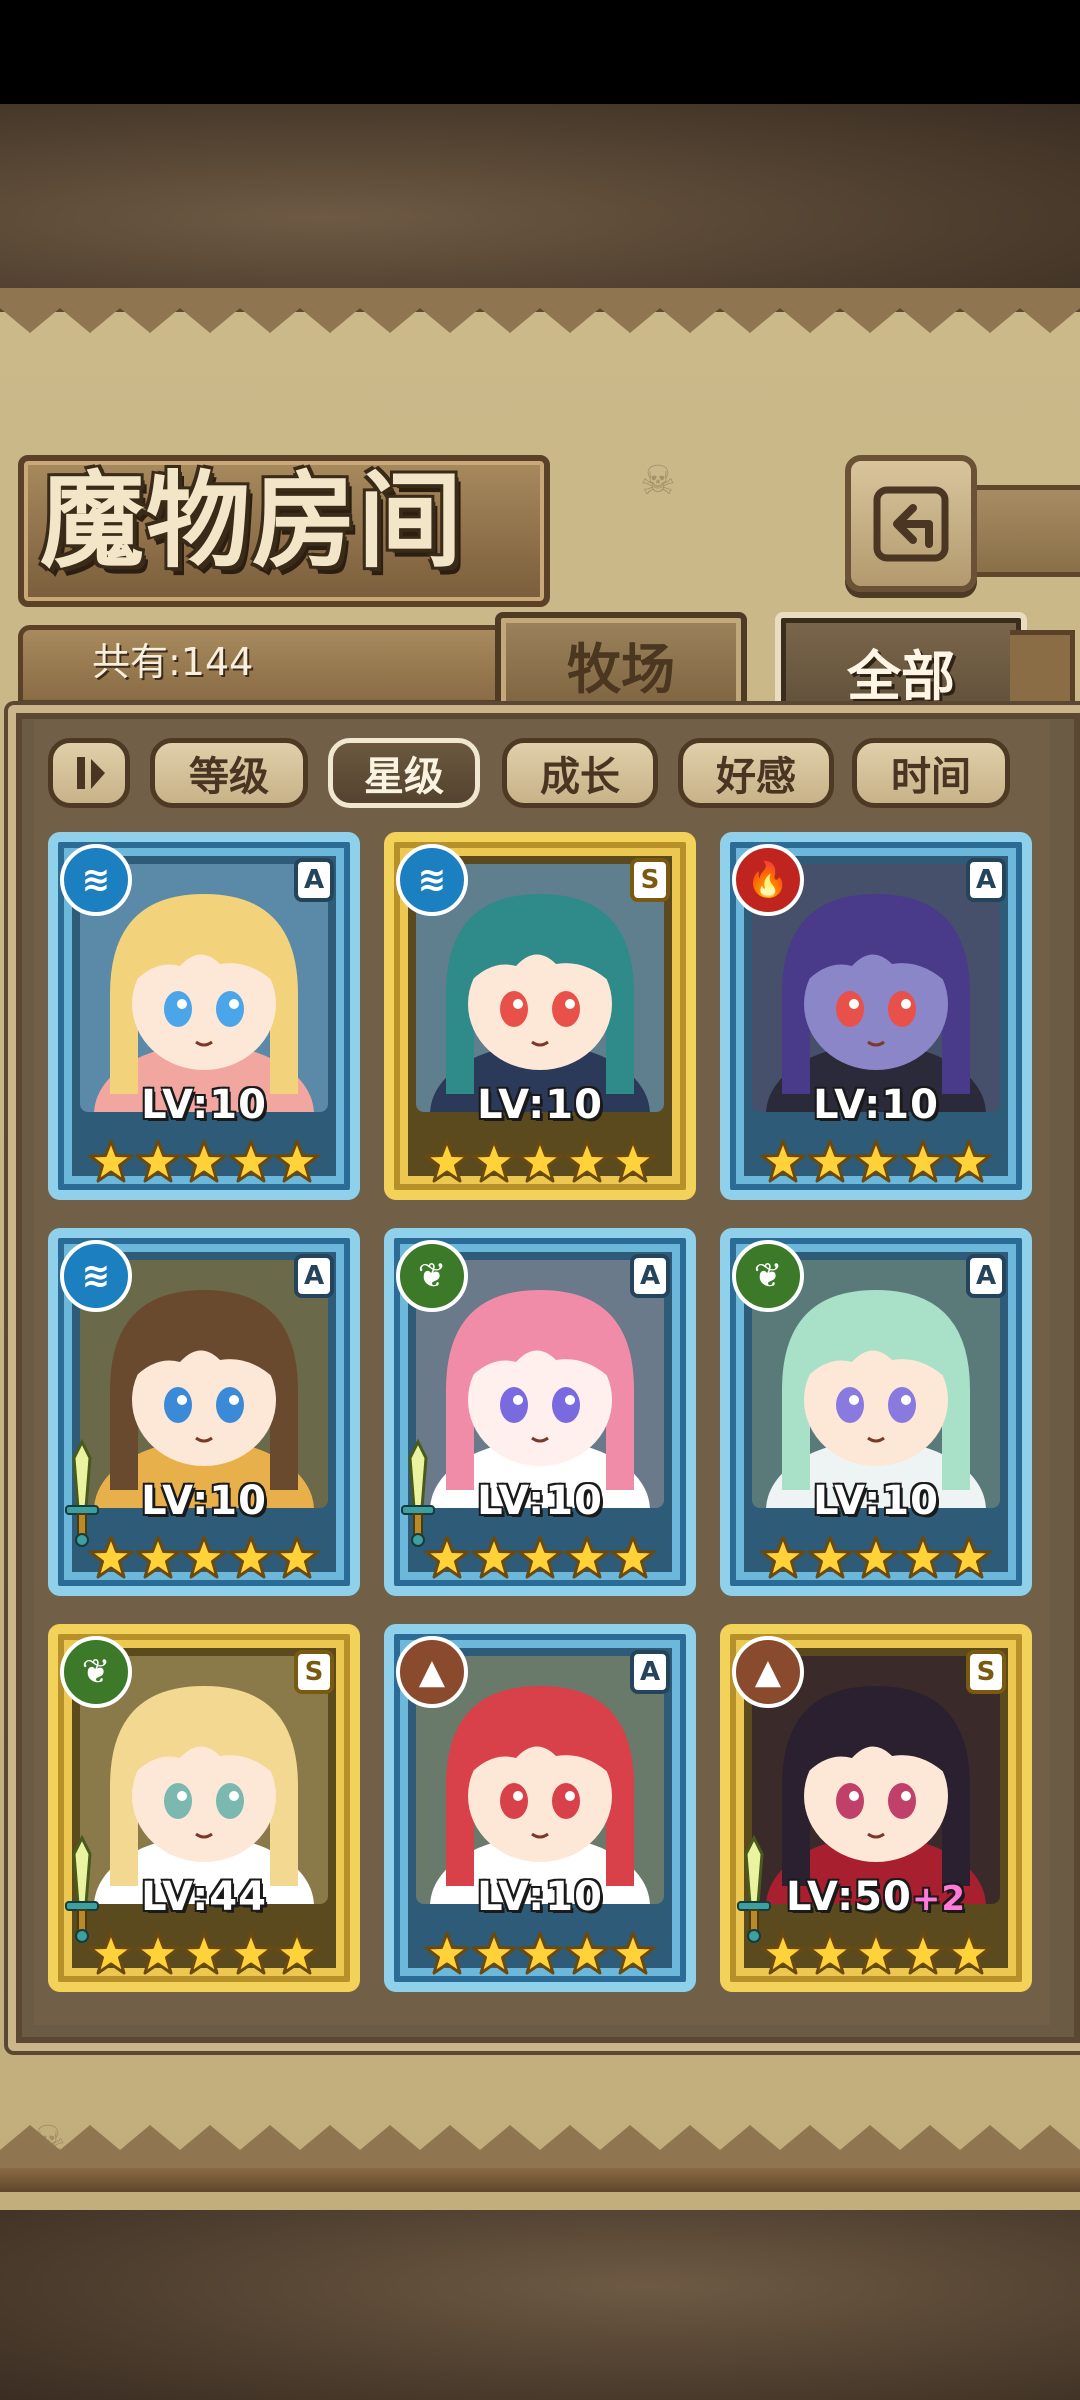 Image resolution: width=1080 pixels, height=2400 pixels. Describe the element at coordinates (204, 1897) in the screenshot. I see `level-value: LV:44` at that location.